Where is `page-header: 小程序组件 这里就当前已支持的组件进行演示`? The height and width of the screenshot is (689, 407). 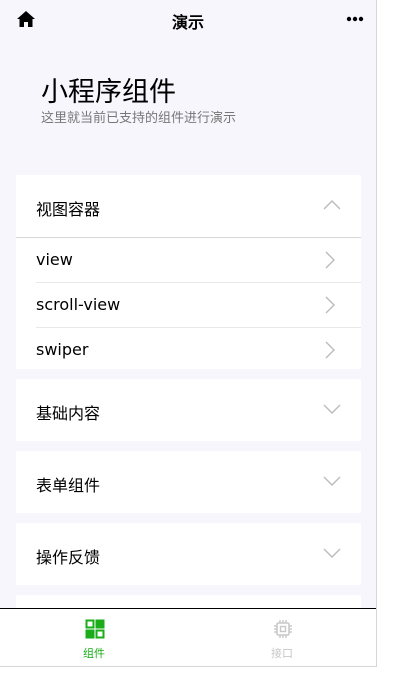 page-header: 小程序组件 这里就当前已支持的组件进行演示 is located at coordinates (138, 102).